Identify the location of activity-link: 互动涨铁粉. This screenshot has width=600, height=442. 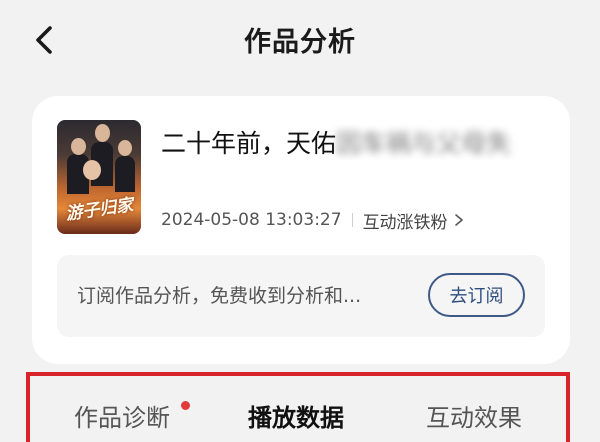
(414, 220).